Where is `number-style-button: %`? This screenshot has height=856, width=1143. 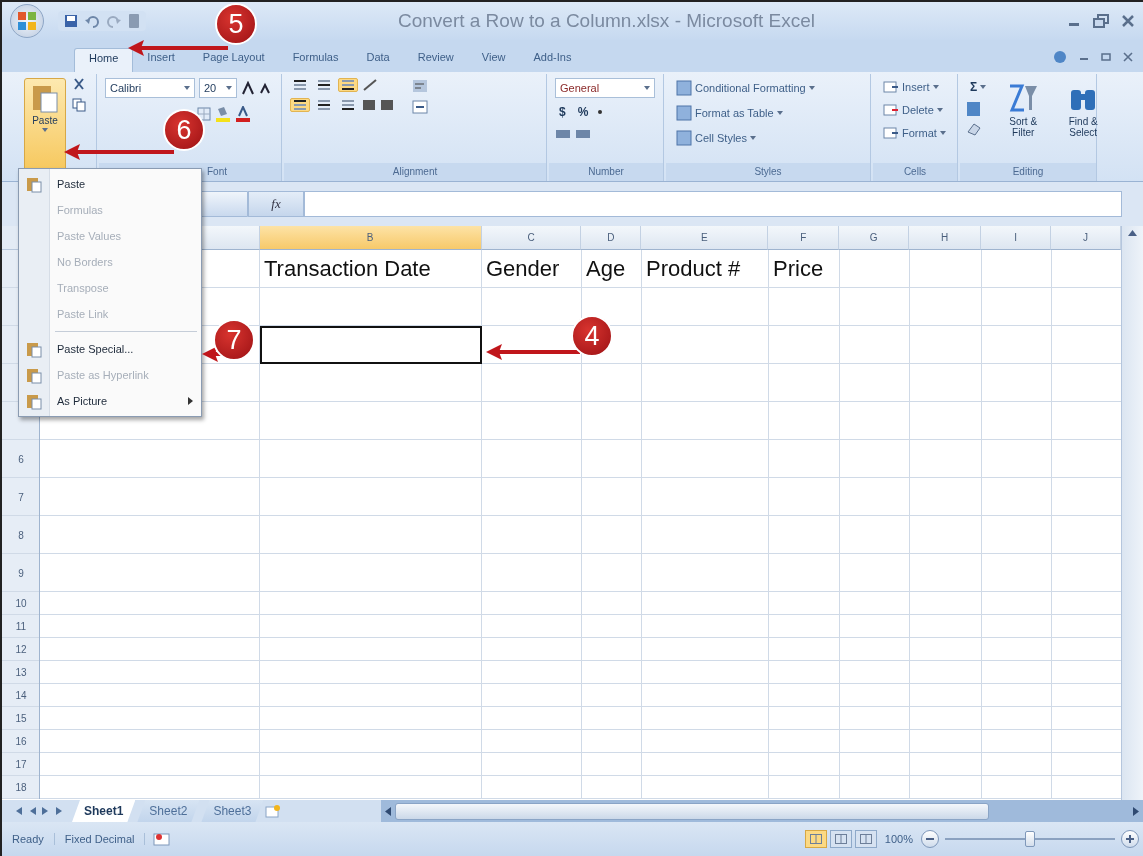 number-style-button: % is located at coordinates (583, 112).